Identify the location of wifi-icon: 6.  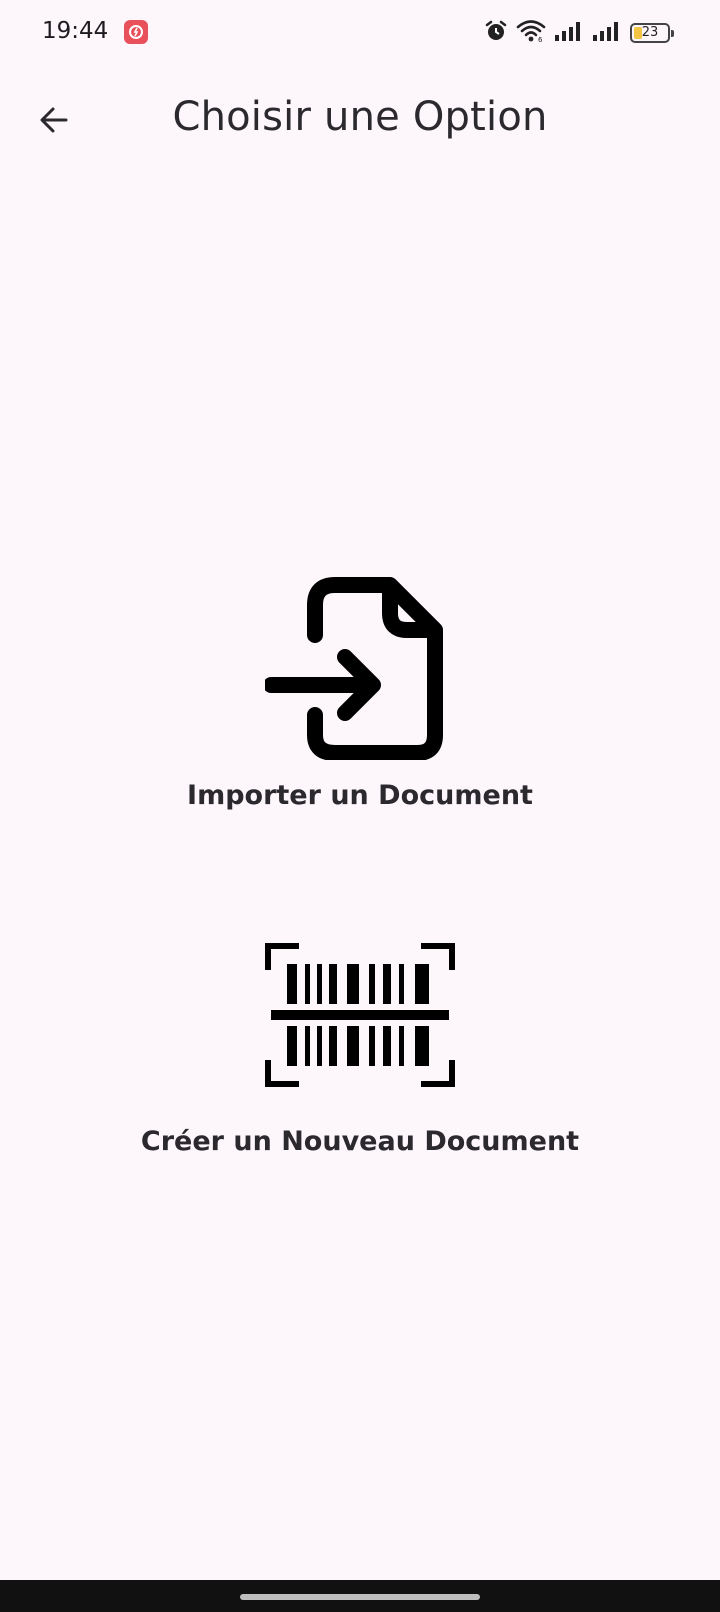
(531, 33).